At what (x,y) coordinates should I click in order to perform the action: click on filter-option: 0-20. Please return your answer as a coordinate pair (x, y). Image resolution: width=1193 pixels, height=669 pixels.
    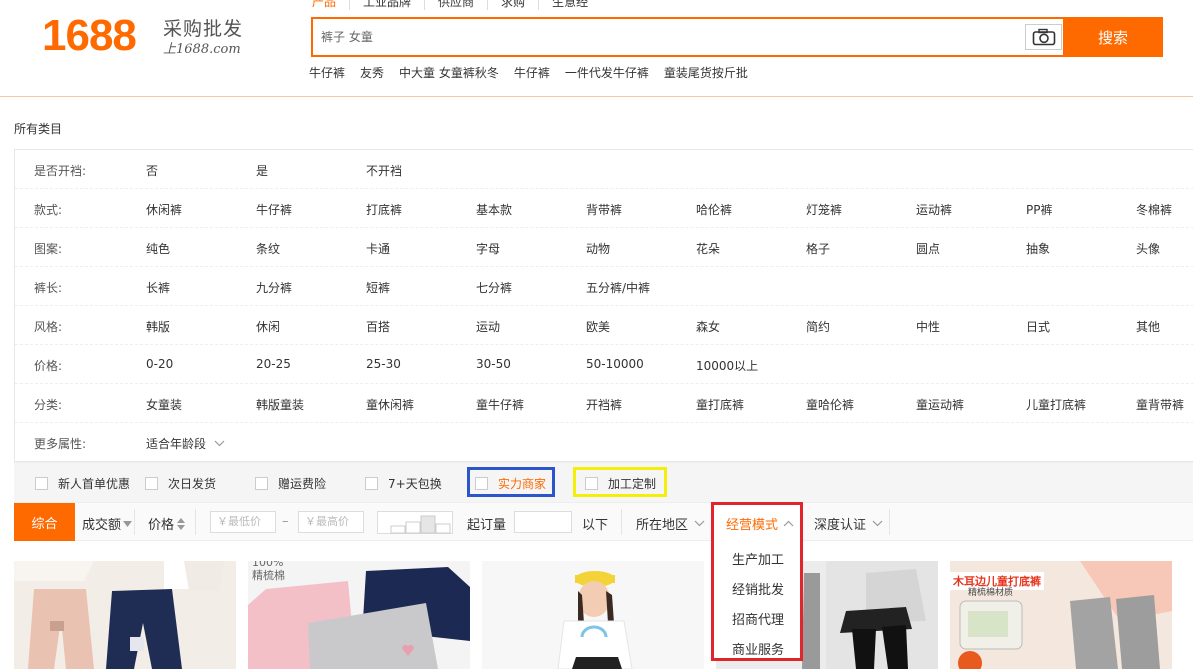
    Looking at the image, I should click on (159, 364).